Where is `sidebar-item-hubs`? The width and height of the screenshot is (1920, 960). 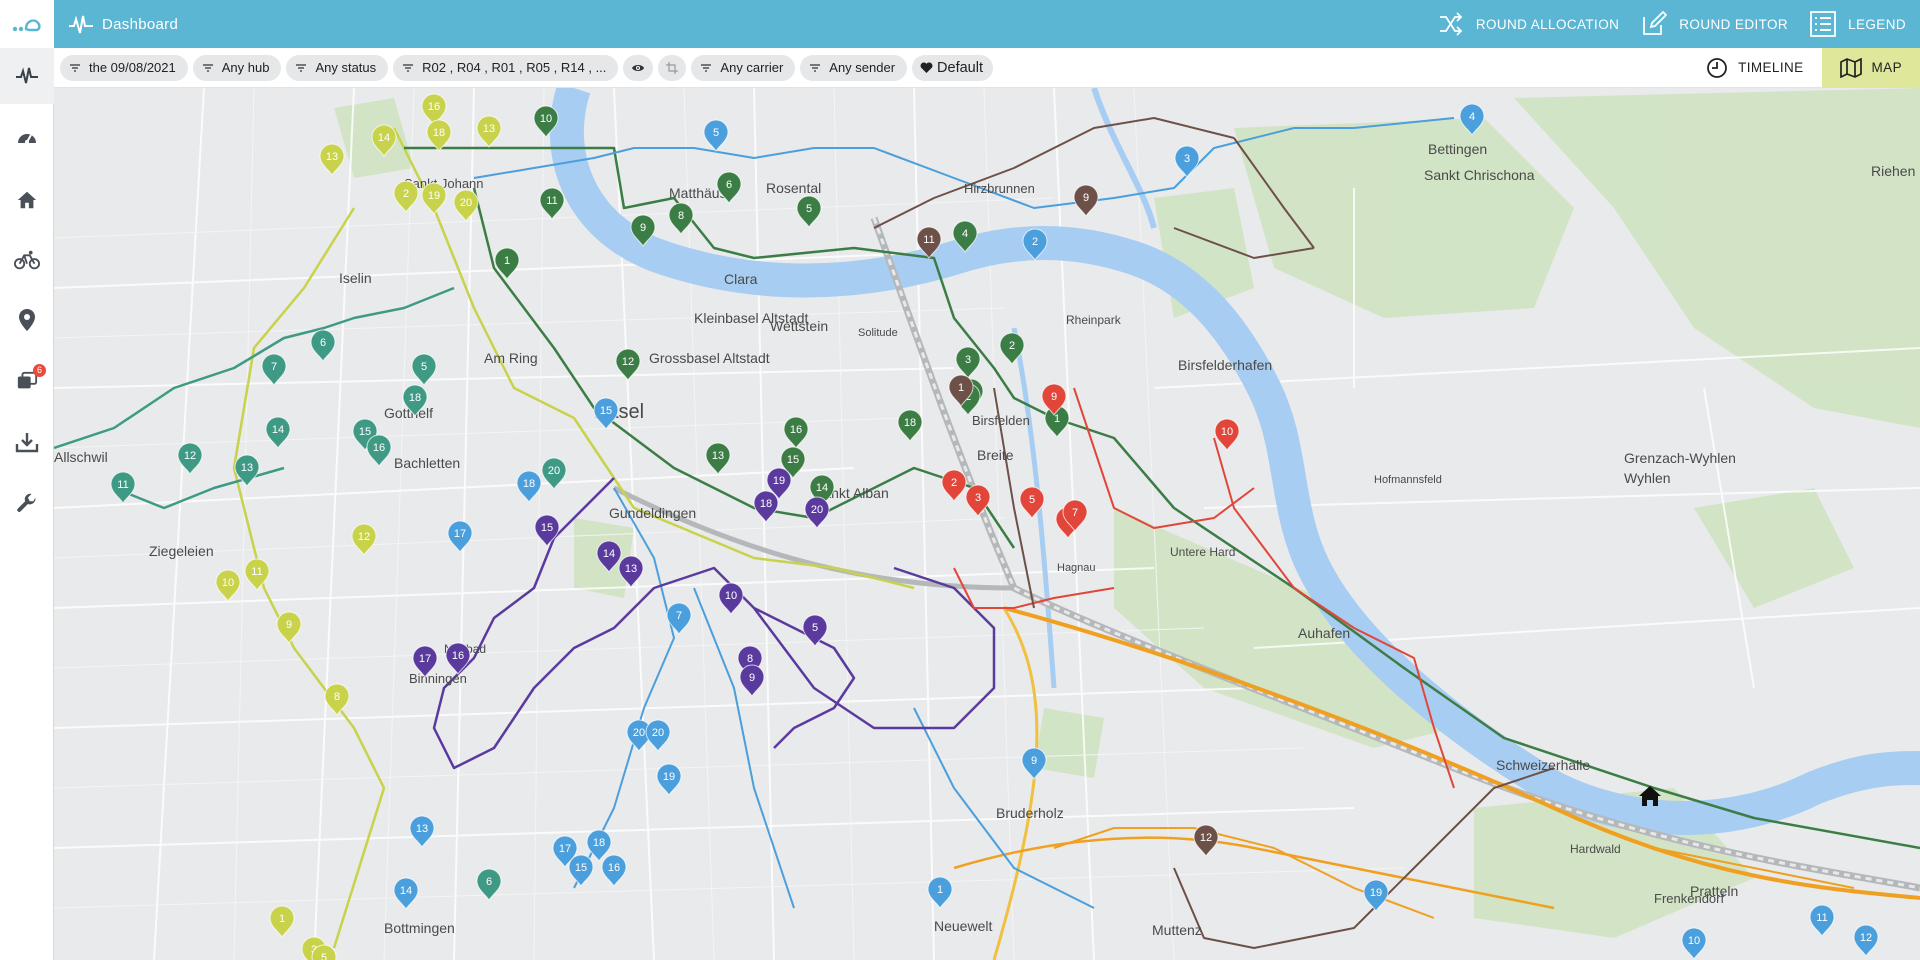 sidebar-item-hubs is located at coordinates (27, 200).